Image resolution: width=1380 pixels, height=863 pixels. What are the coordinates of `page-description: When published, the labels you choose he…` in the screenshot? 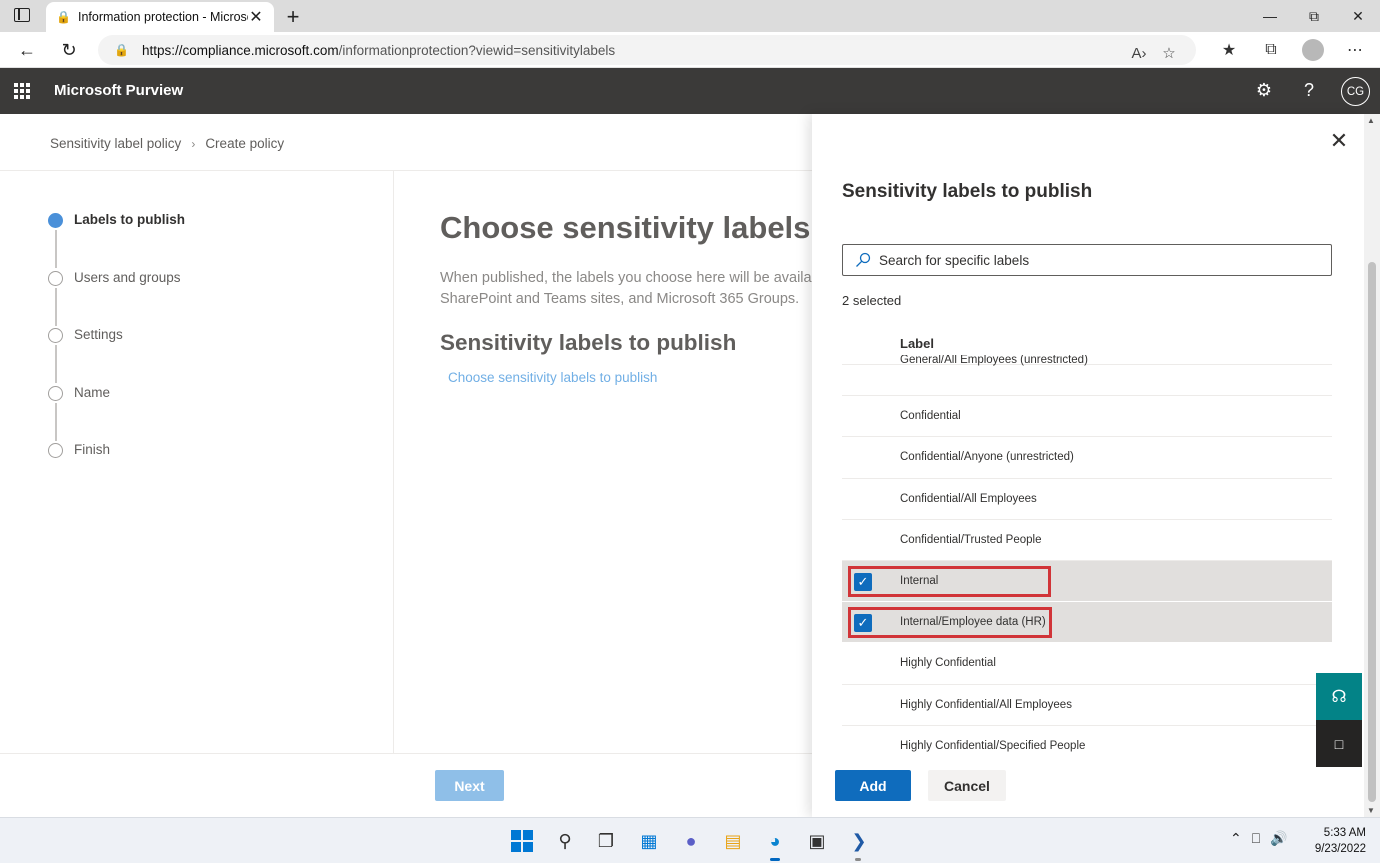 It's located at (626, 289).